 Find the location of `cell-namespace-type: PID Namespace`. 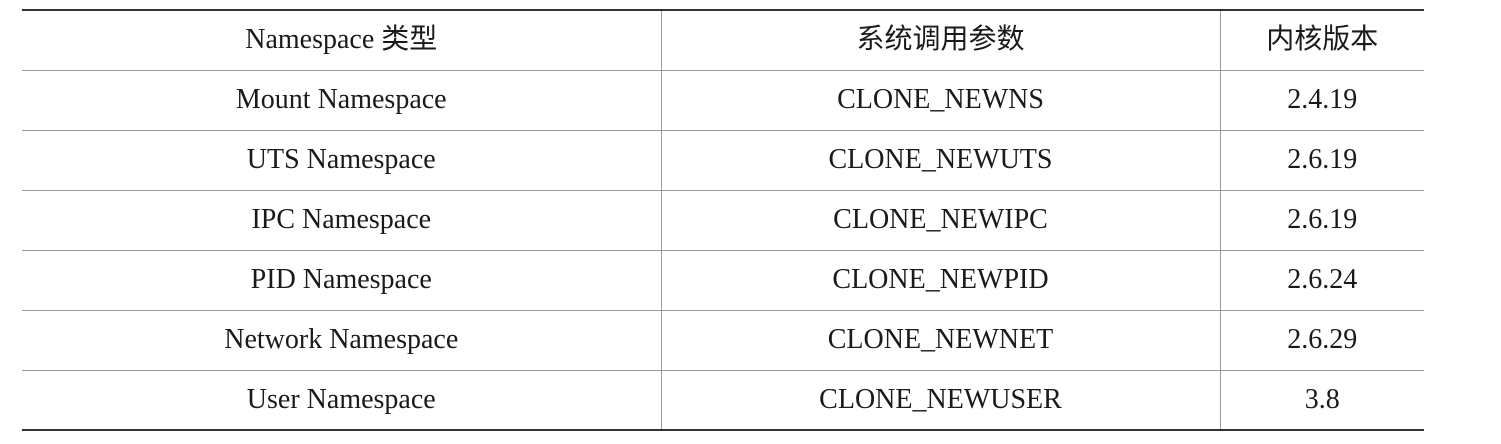

cell-namespace-type: PID Namespace is located at coordinates (341, 280).